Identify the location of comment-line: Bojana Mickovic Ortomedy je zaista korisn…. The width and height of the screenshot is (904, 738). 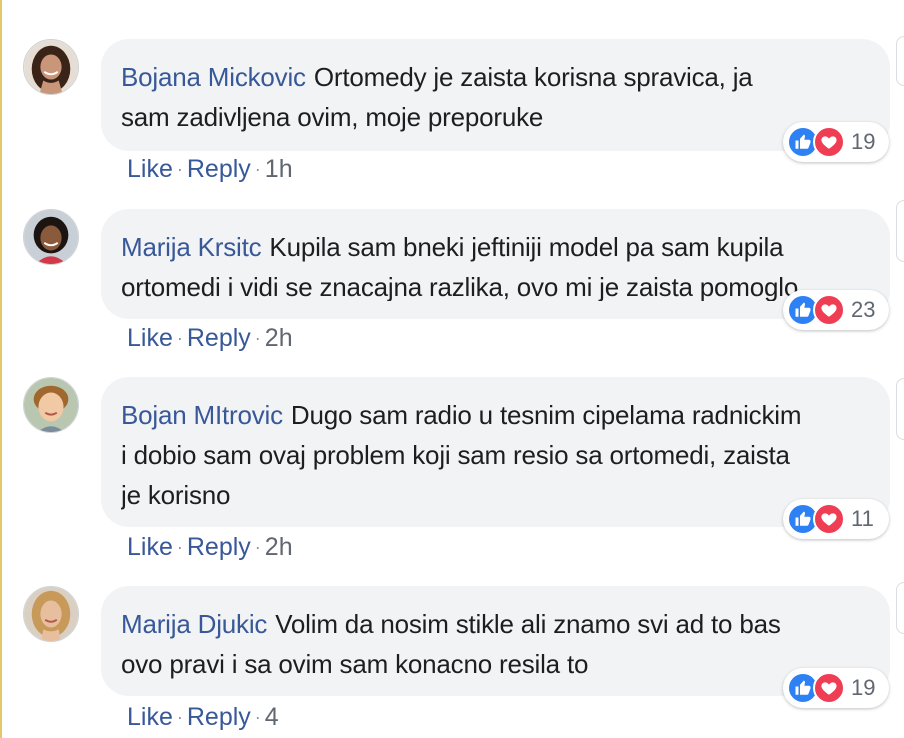
(495, 77).